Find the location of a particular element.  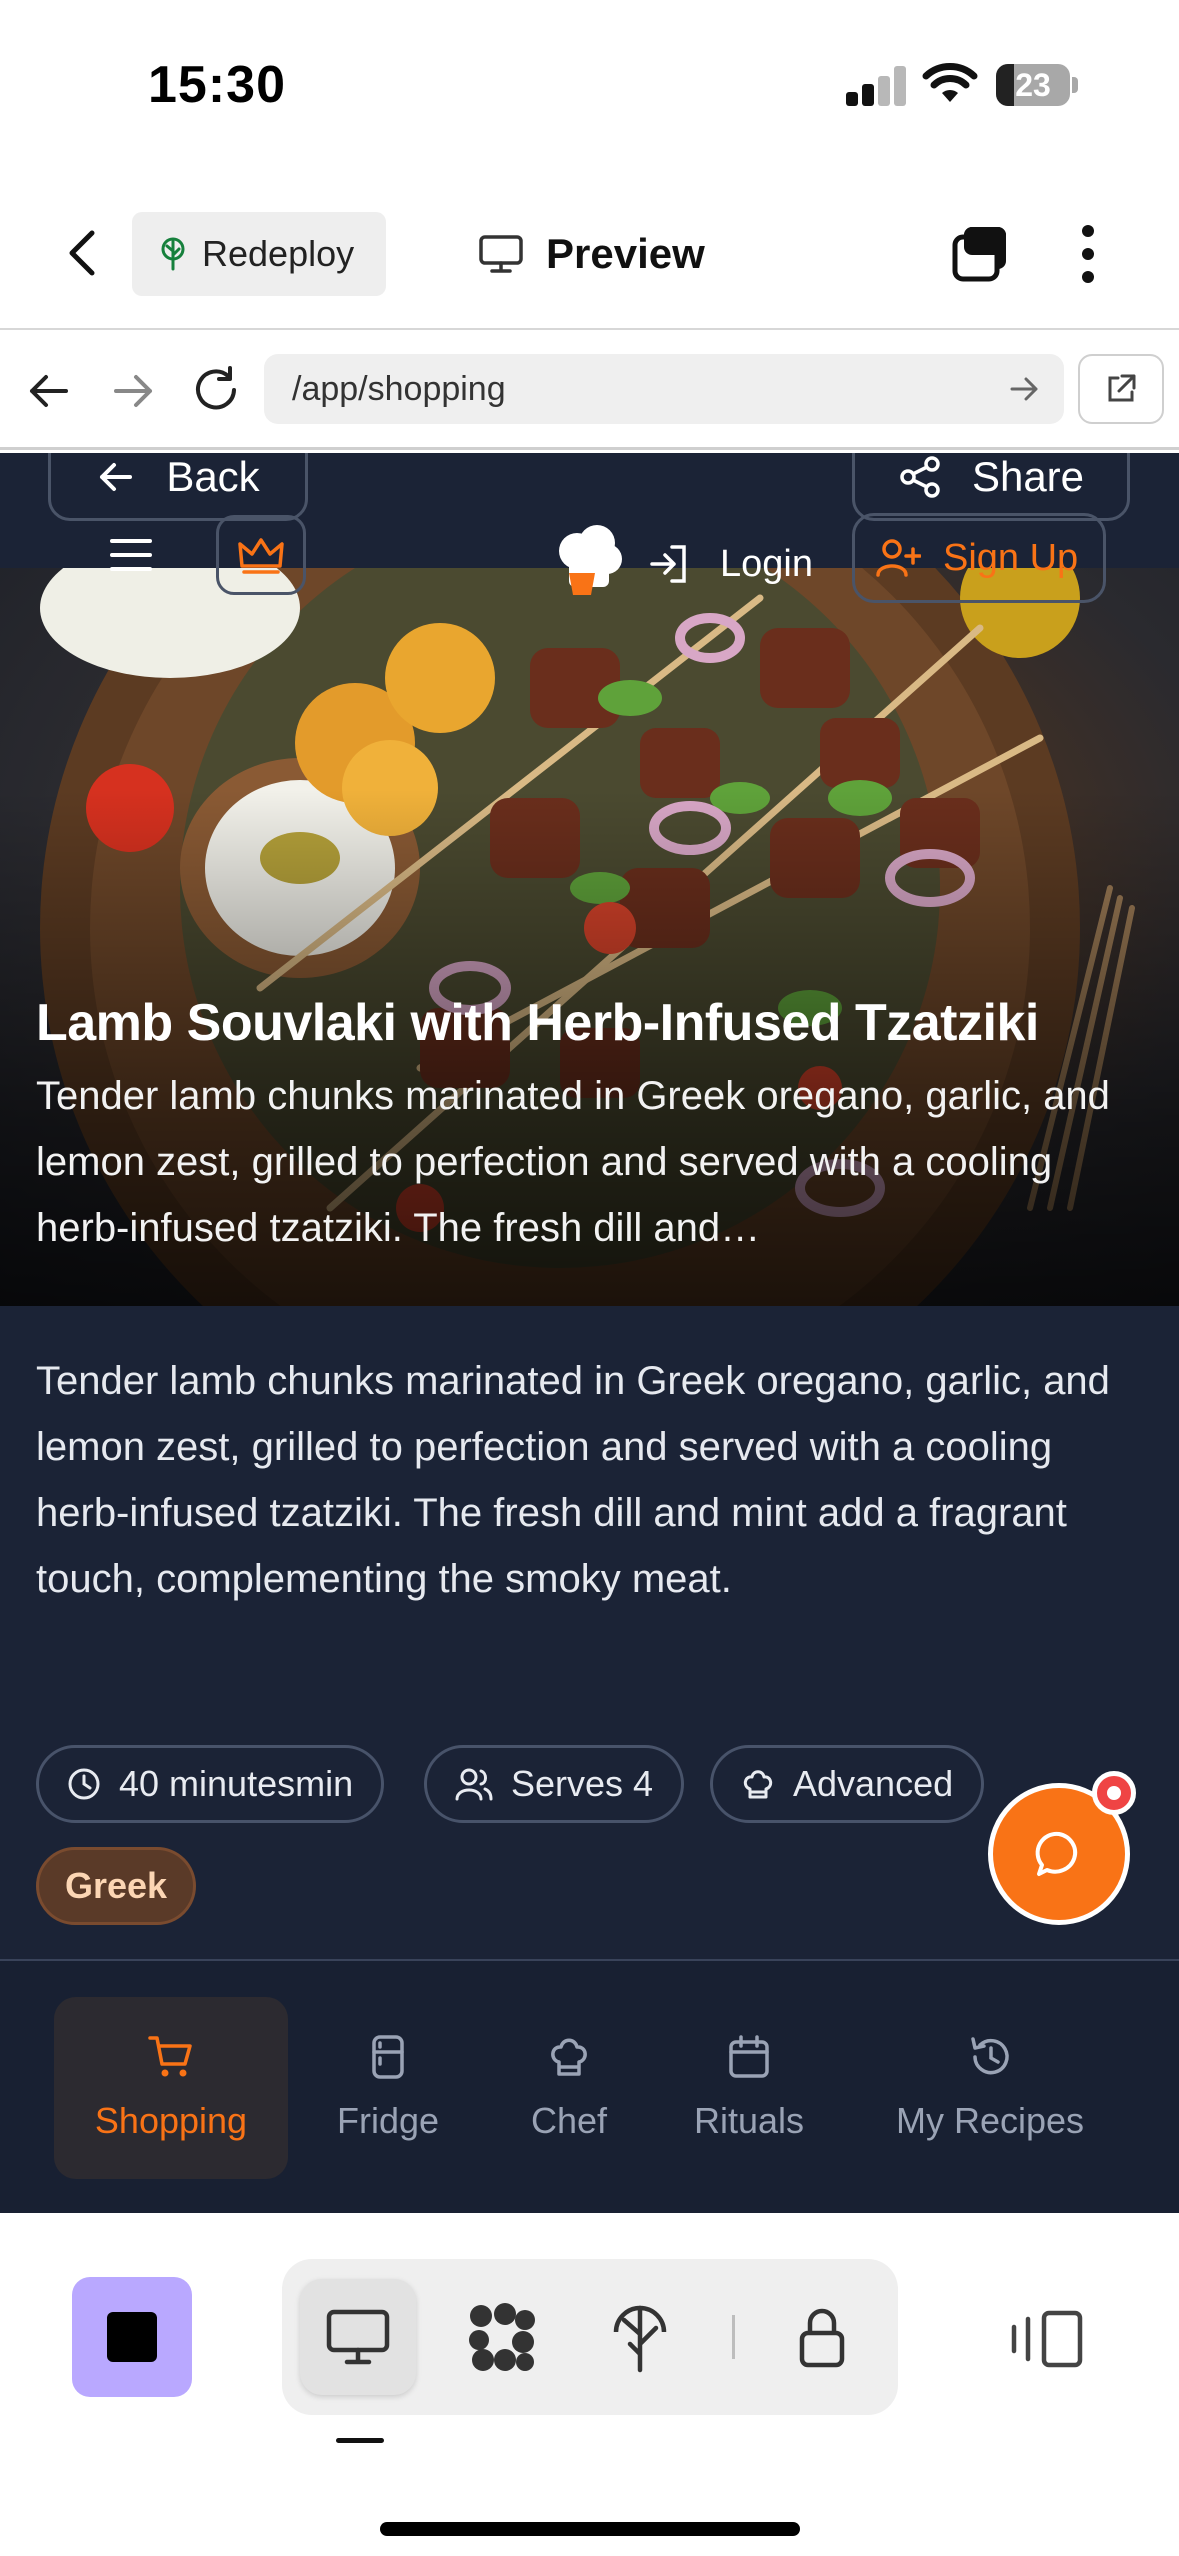

arrow-left-icon is located at coordinates (116, 477).